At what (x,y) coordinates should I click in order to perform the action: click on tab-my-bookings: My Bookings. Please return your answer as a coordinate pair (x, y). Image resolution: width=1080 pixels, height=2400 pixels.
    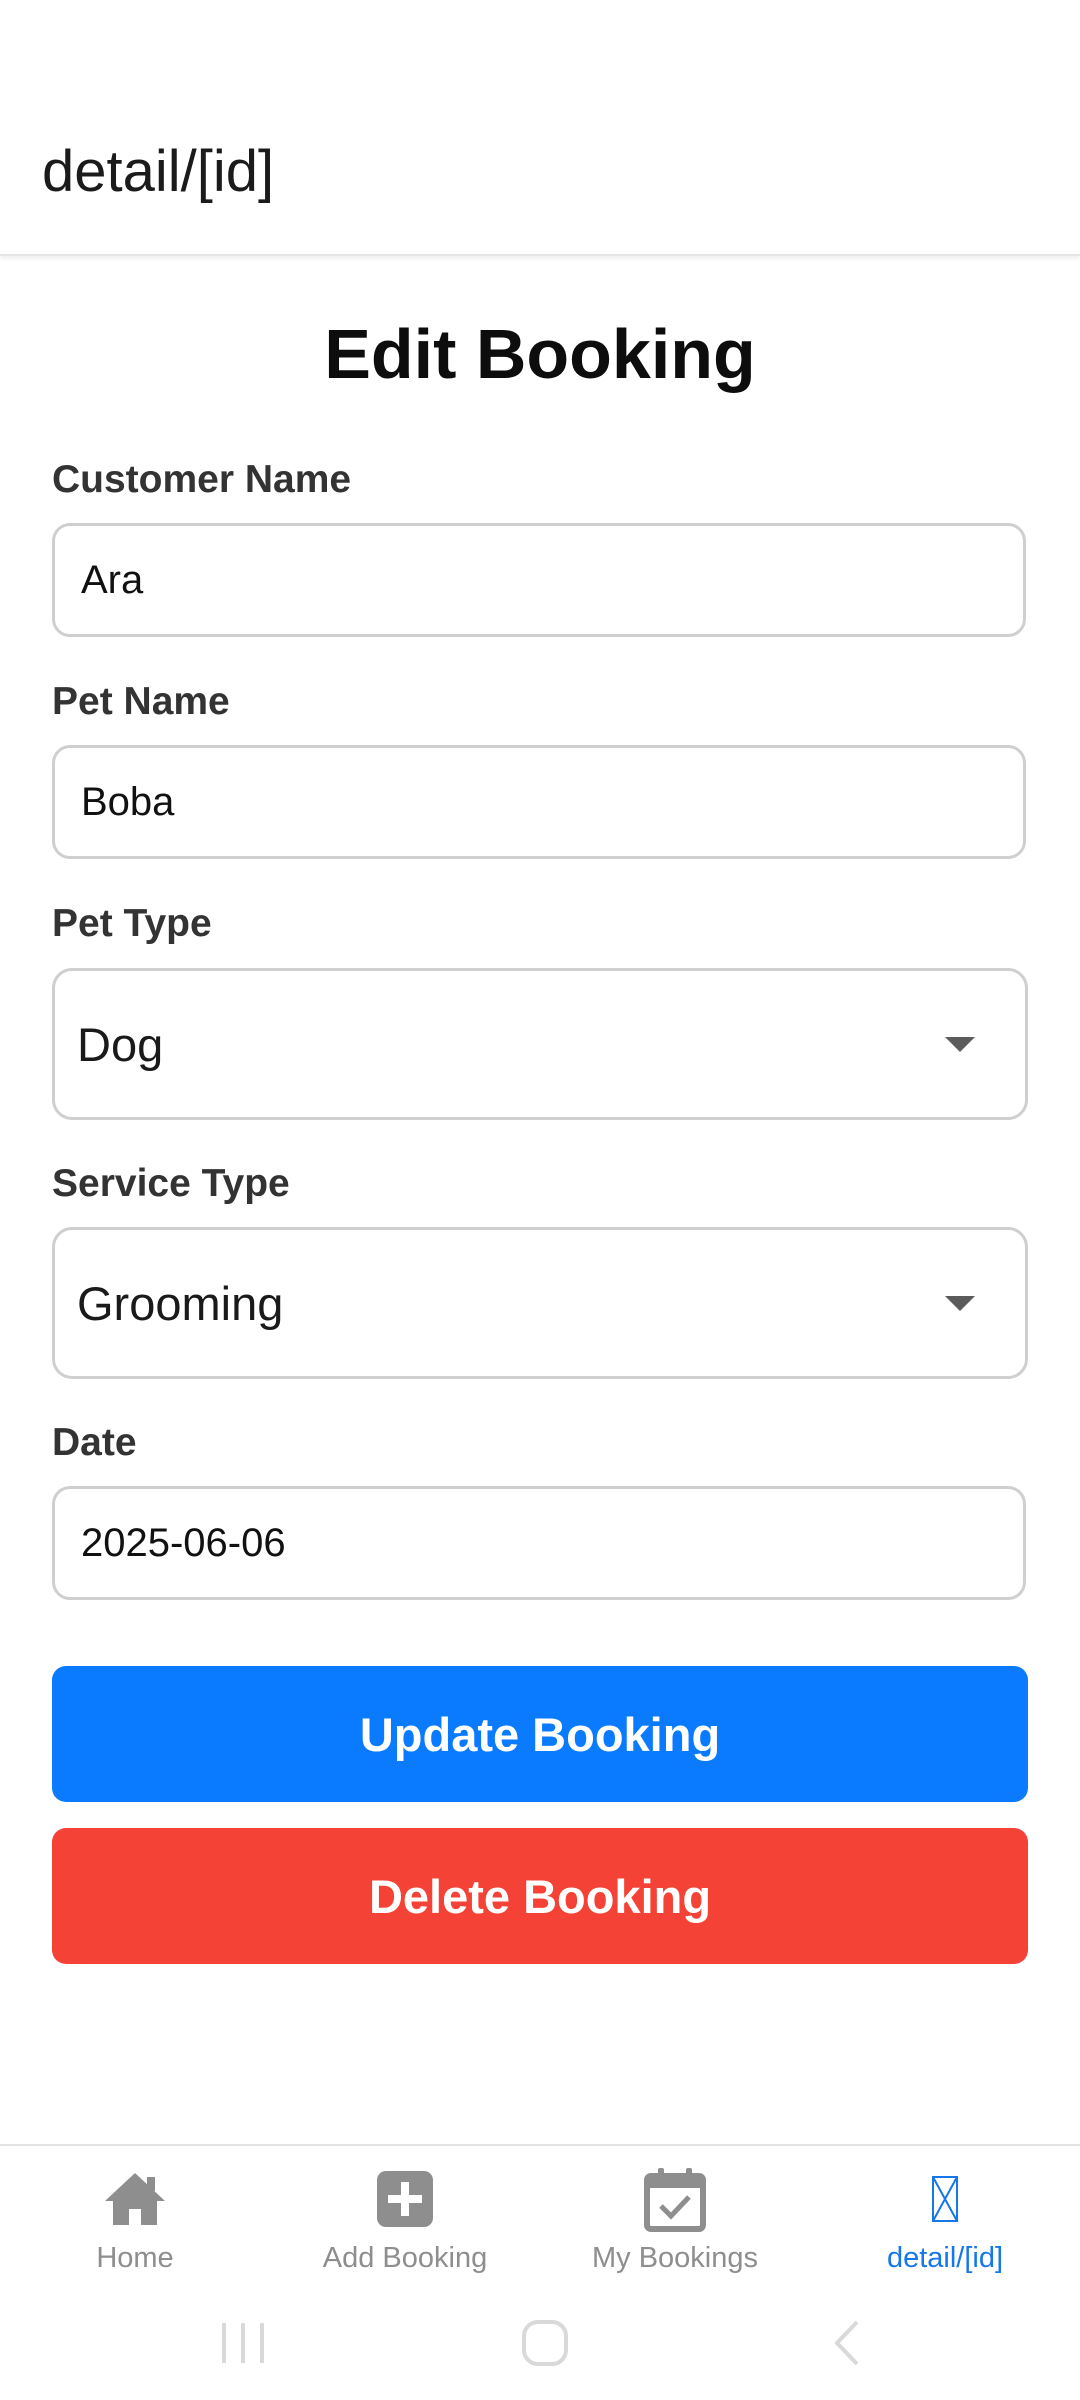
    Looking at the image, I should click on (675, 2217).